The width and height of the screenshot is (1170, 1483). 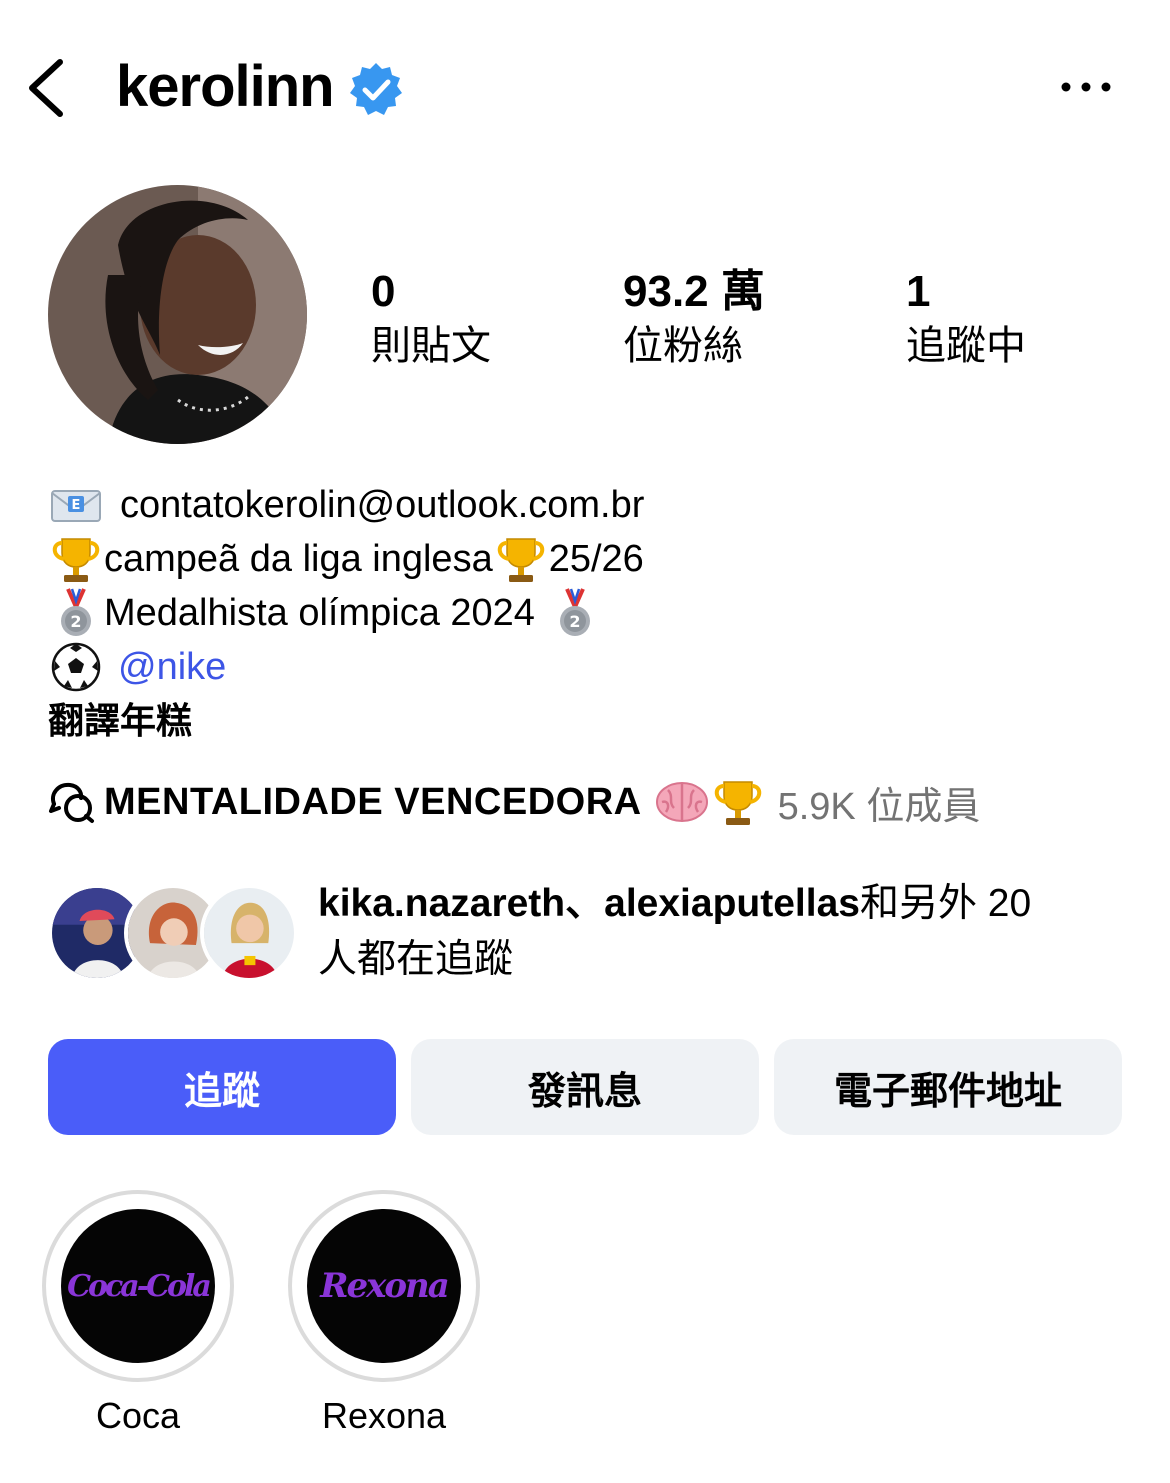 What do you see at coordinates (376, 89) in the screenshot?
I see `verified-badge-icon` at bounding box center [376, 89].